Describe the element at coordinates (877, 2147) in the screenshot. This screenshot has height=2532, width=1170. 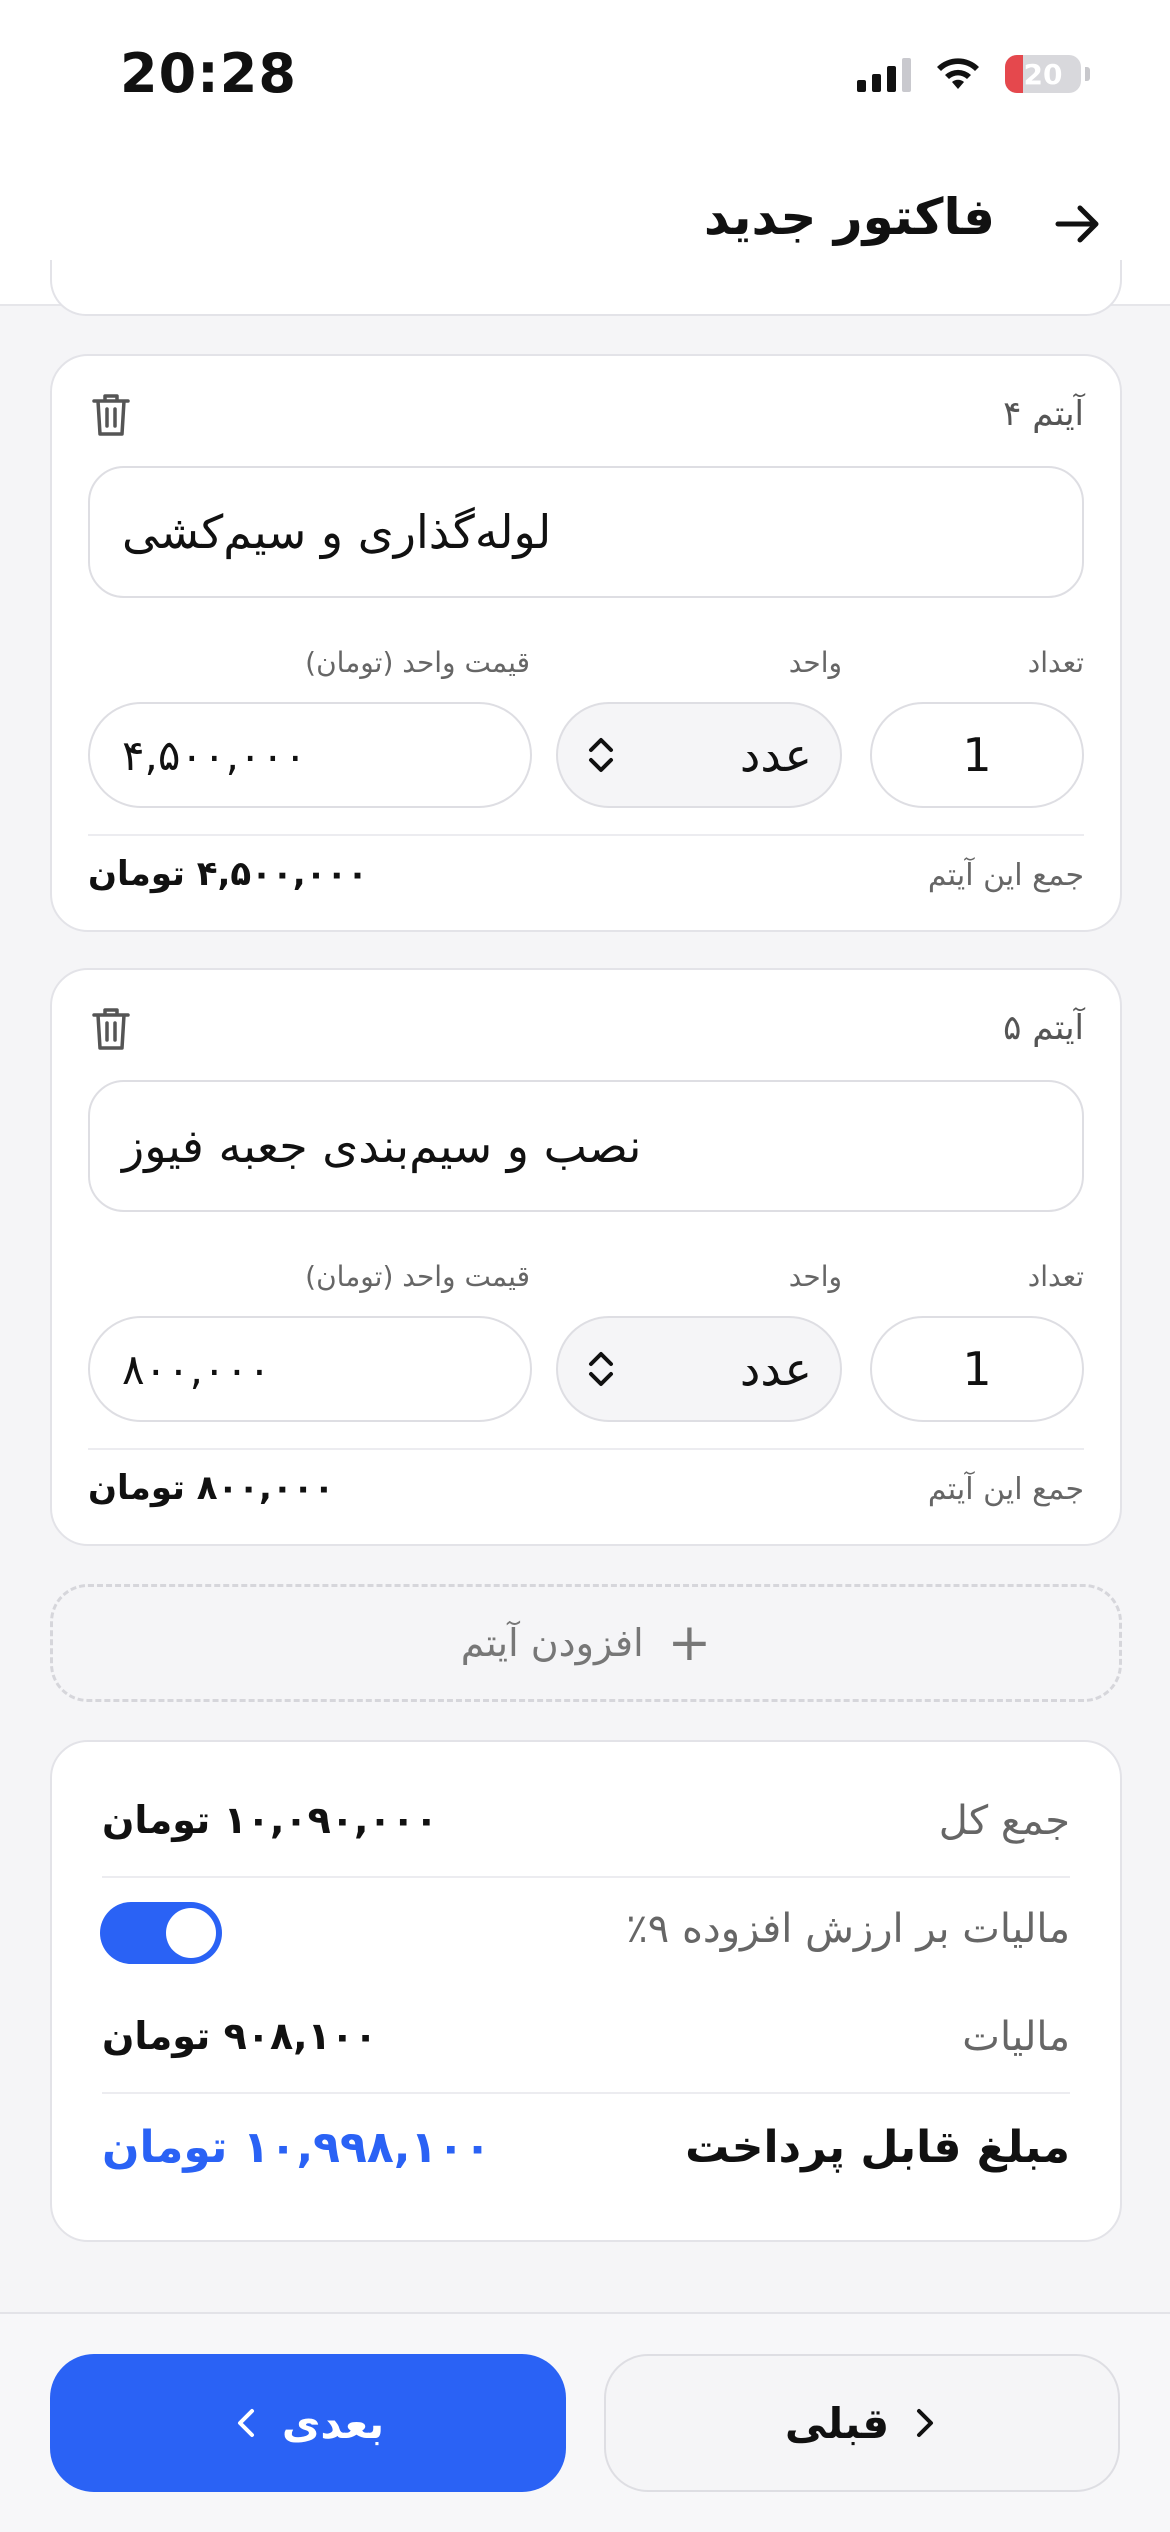
I see `payable-label: مبلغ قابل پرداخت` at that location.